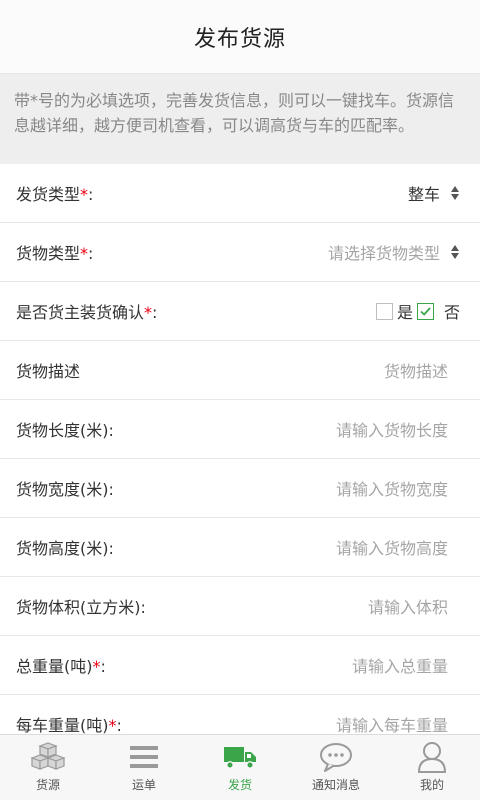  Describe the element at coordinates (240, 311) in the screenshot. I see `owner-confirm-row: 是否货主装货确认*: 是 否` at that location.